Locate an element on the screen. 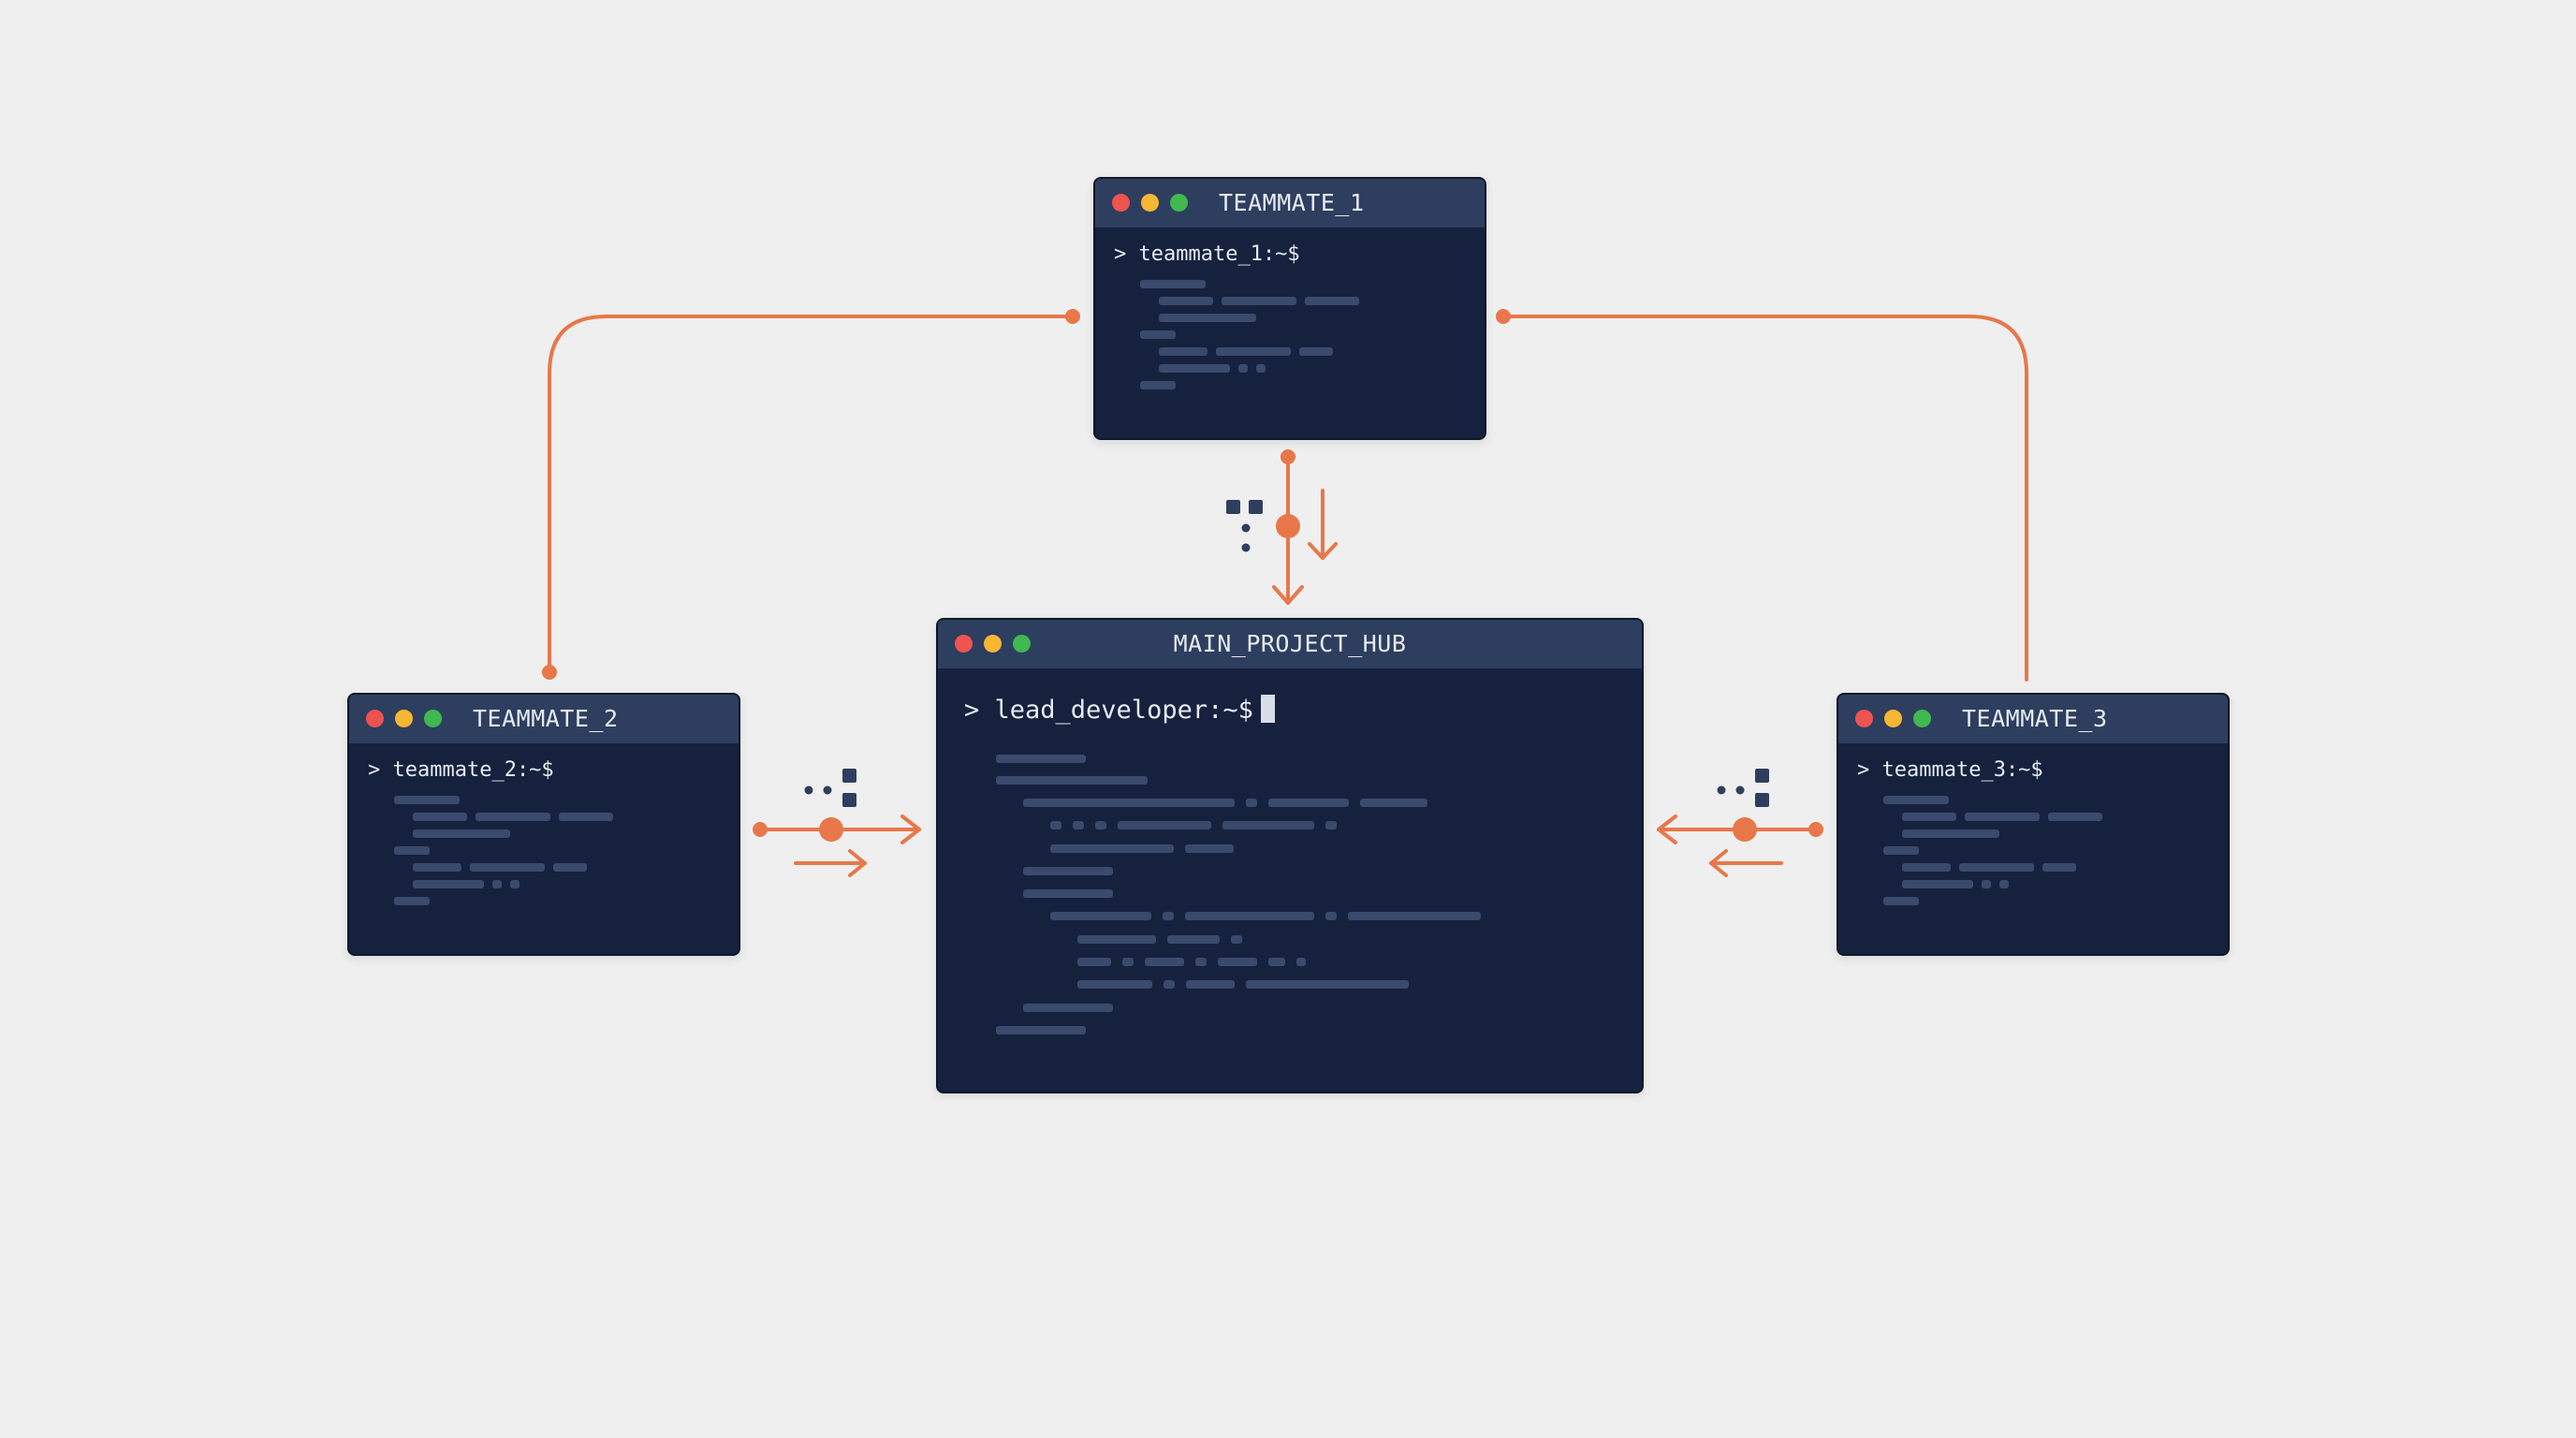  arrowhead-down-secondary is located at coordinates (1323, 551).